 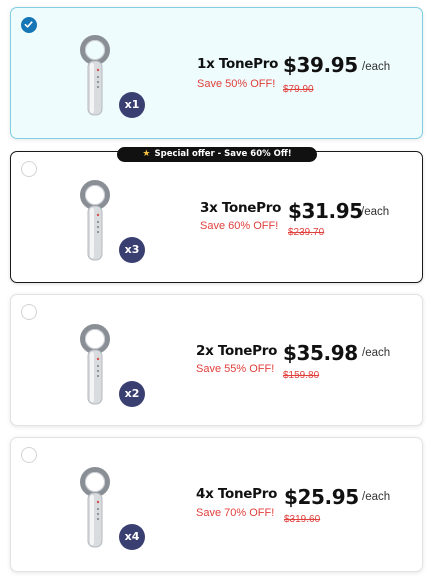 I want to click on product-name: 2x TonePro, so click(x=237, y=351).